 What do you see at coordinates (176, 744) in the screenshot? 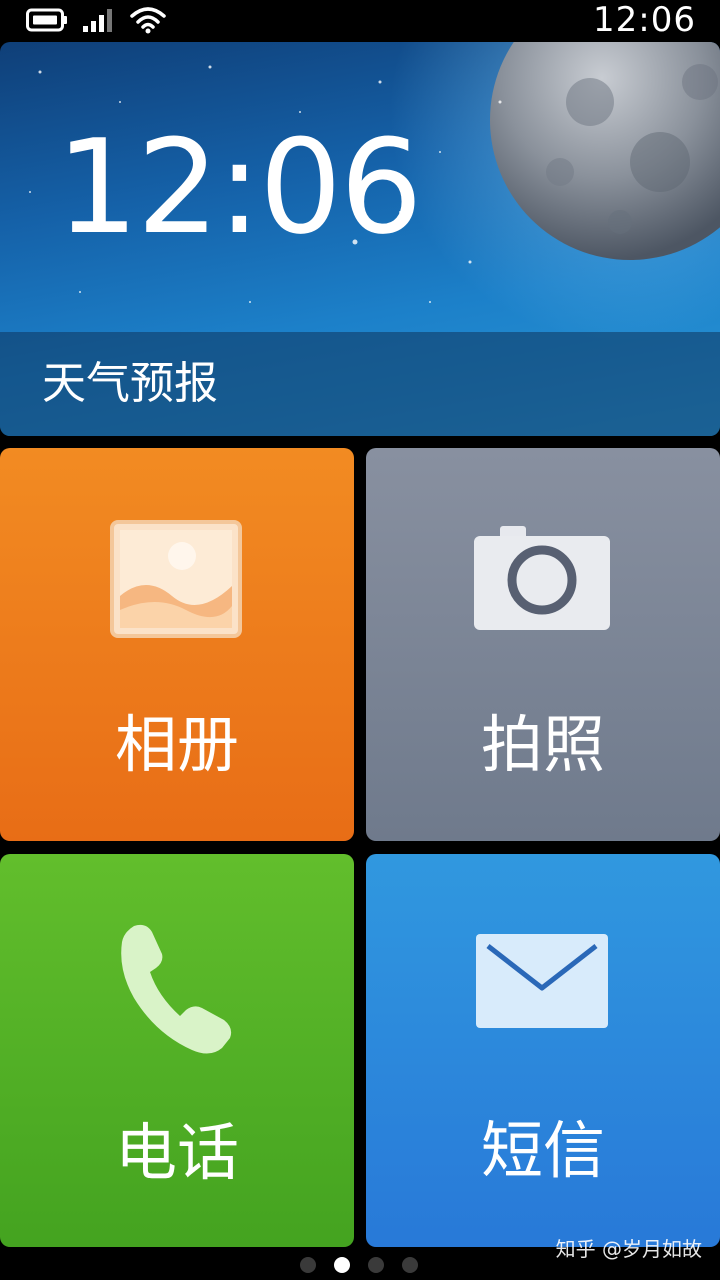
I see `tile-album-label: 相册` at bounding box center [176, 744].